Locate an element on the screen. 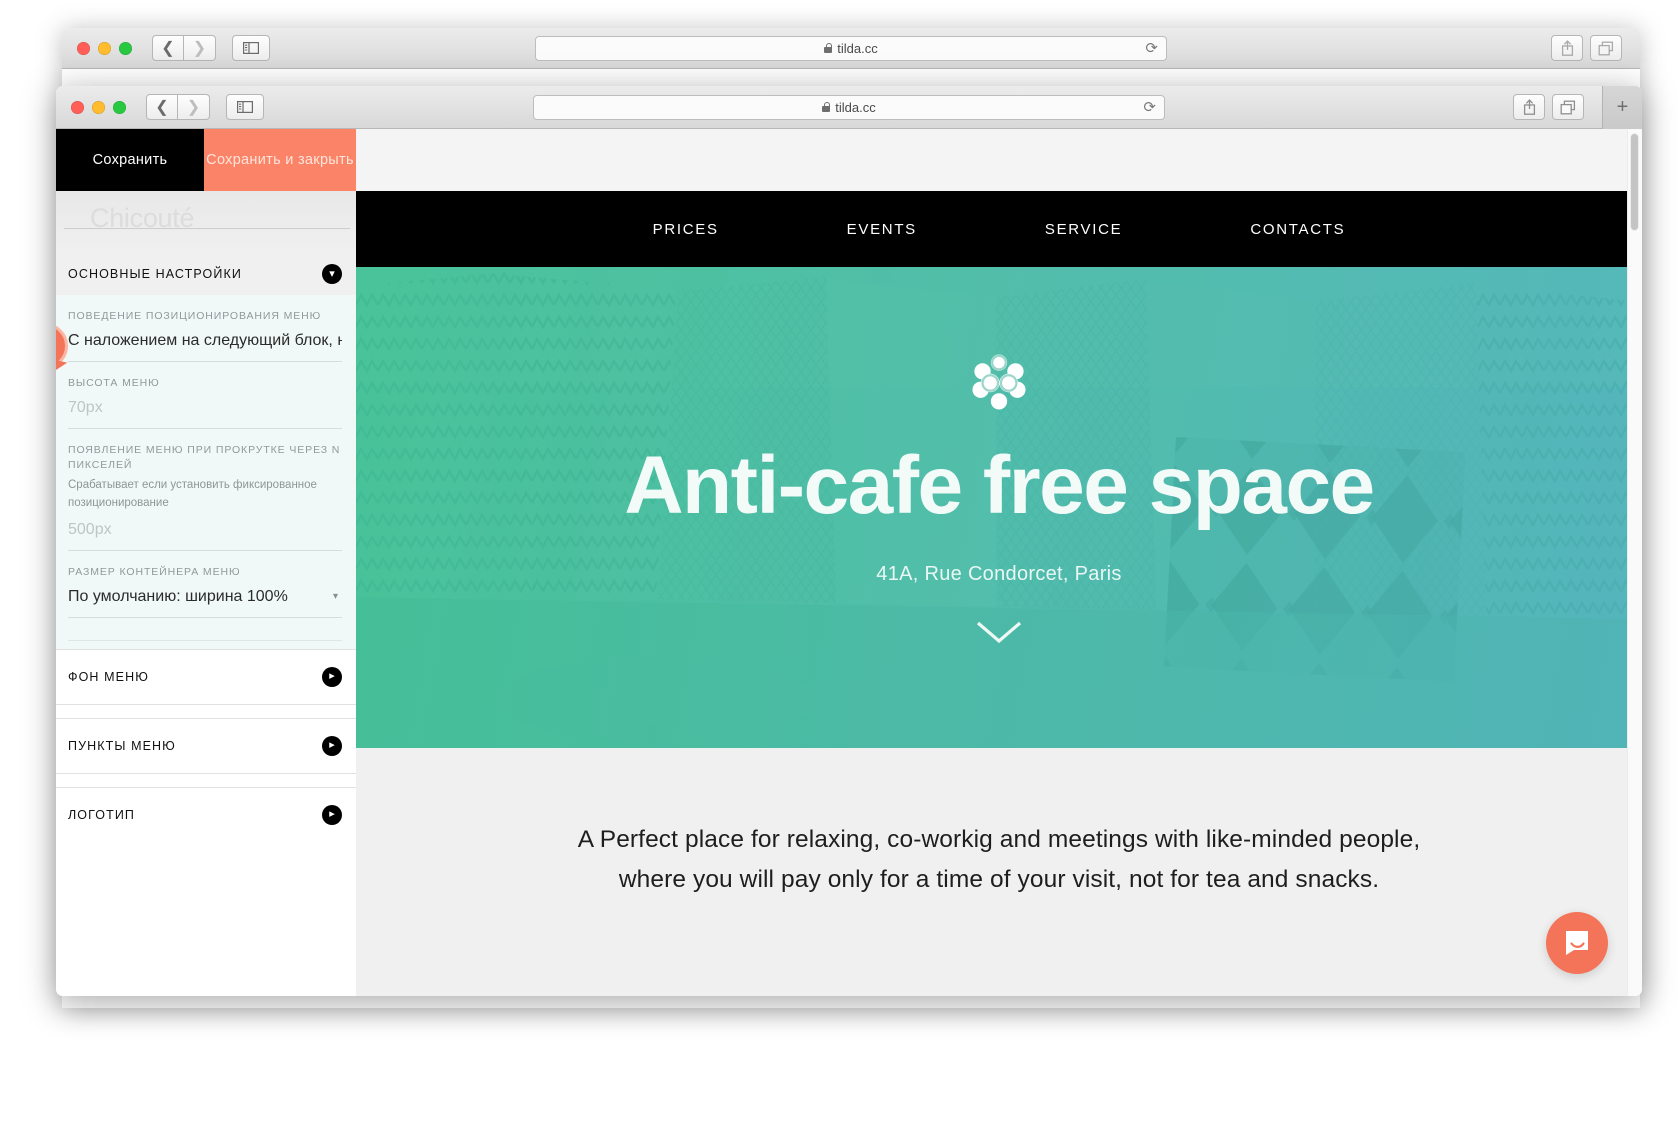  section-row-menu-items: ПУНКТЫ МЕНЮ ▸ is located at coordinates (206, 745).